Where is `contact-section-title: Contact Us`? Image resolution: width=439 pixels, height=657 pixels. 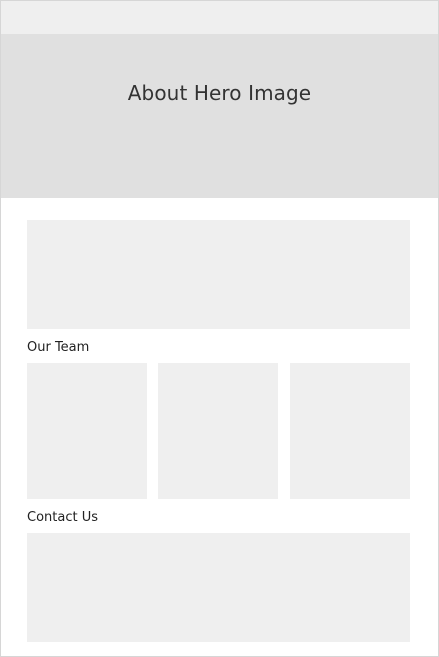
contact-section-title: Contact Us is located at coordinates (62, 517).